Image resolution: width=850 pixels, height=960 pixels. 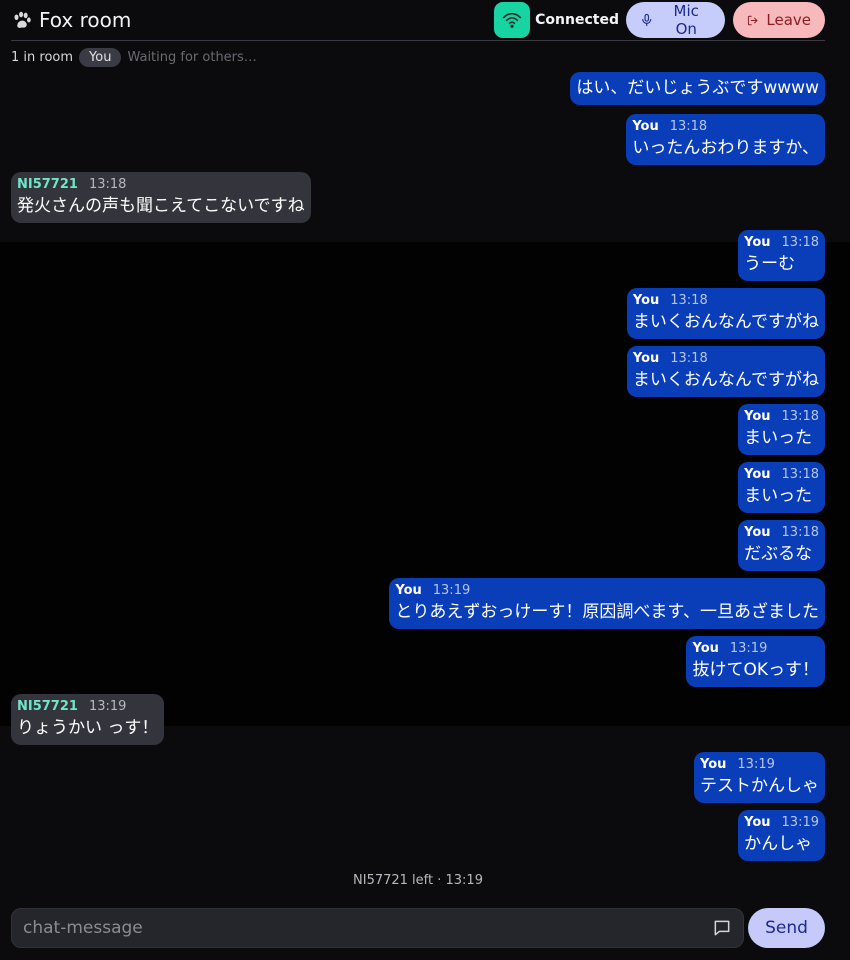 What do you see at coordinates (759, 786) in the screenshot?
I see `message-text: テストかんしゃ` at bounding box center [759, 786].